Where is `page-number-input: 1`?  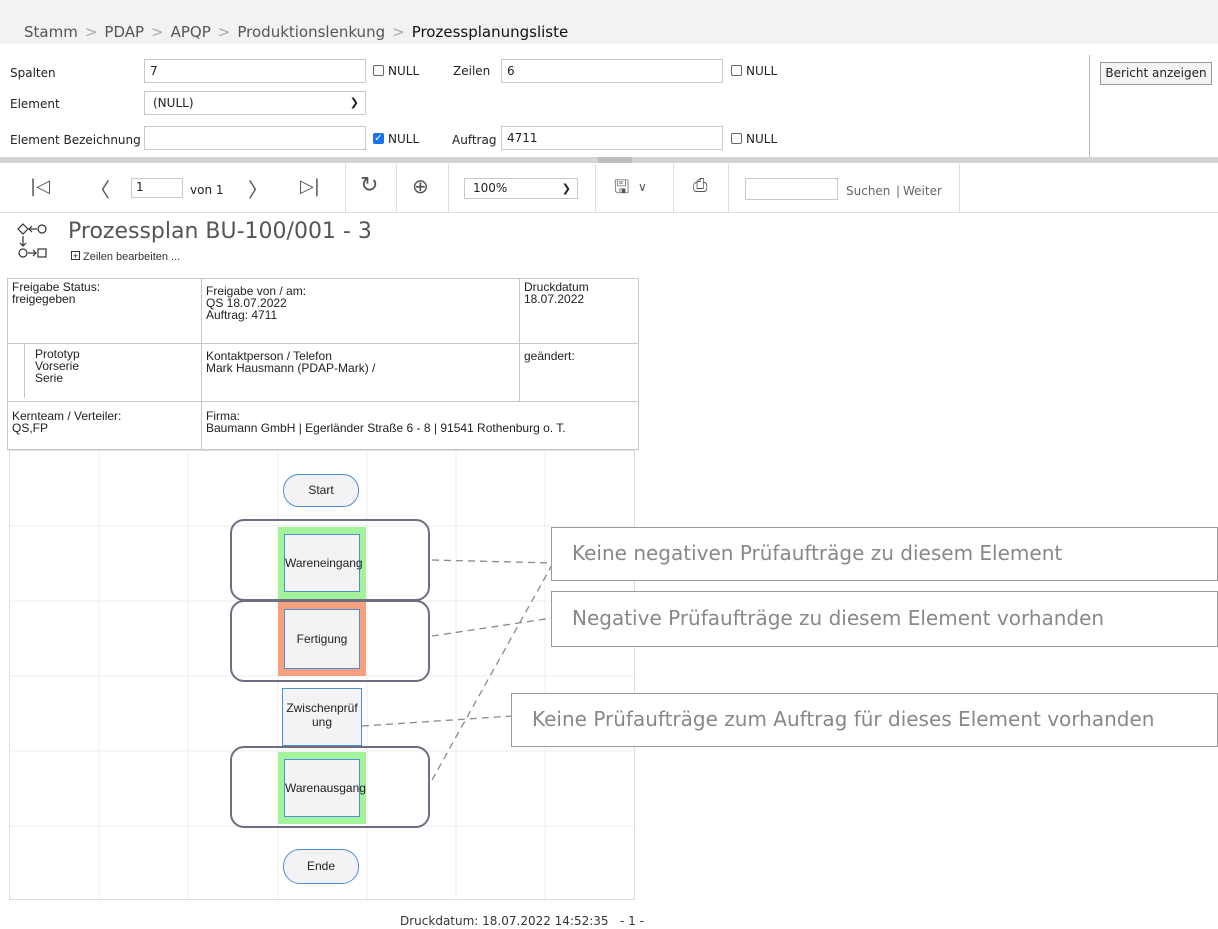
page-number-input: 1 is located at coordinates (157, 188).